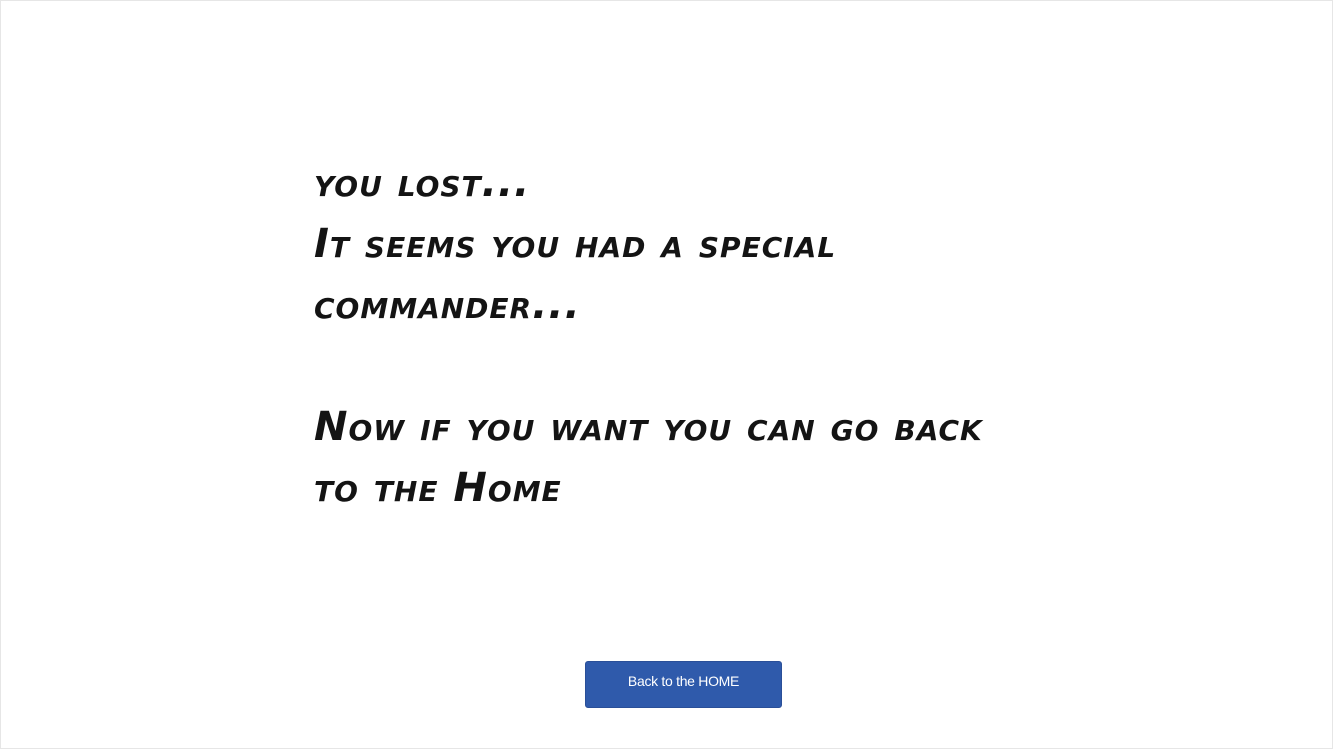 The height and width of the screenshot is (749, 1333). I want to click on message-spacer, so click(694, 366).